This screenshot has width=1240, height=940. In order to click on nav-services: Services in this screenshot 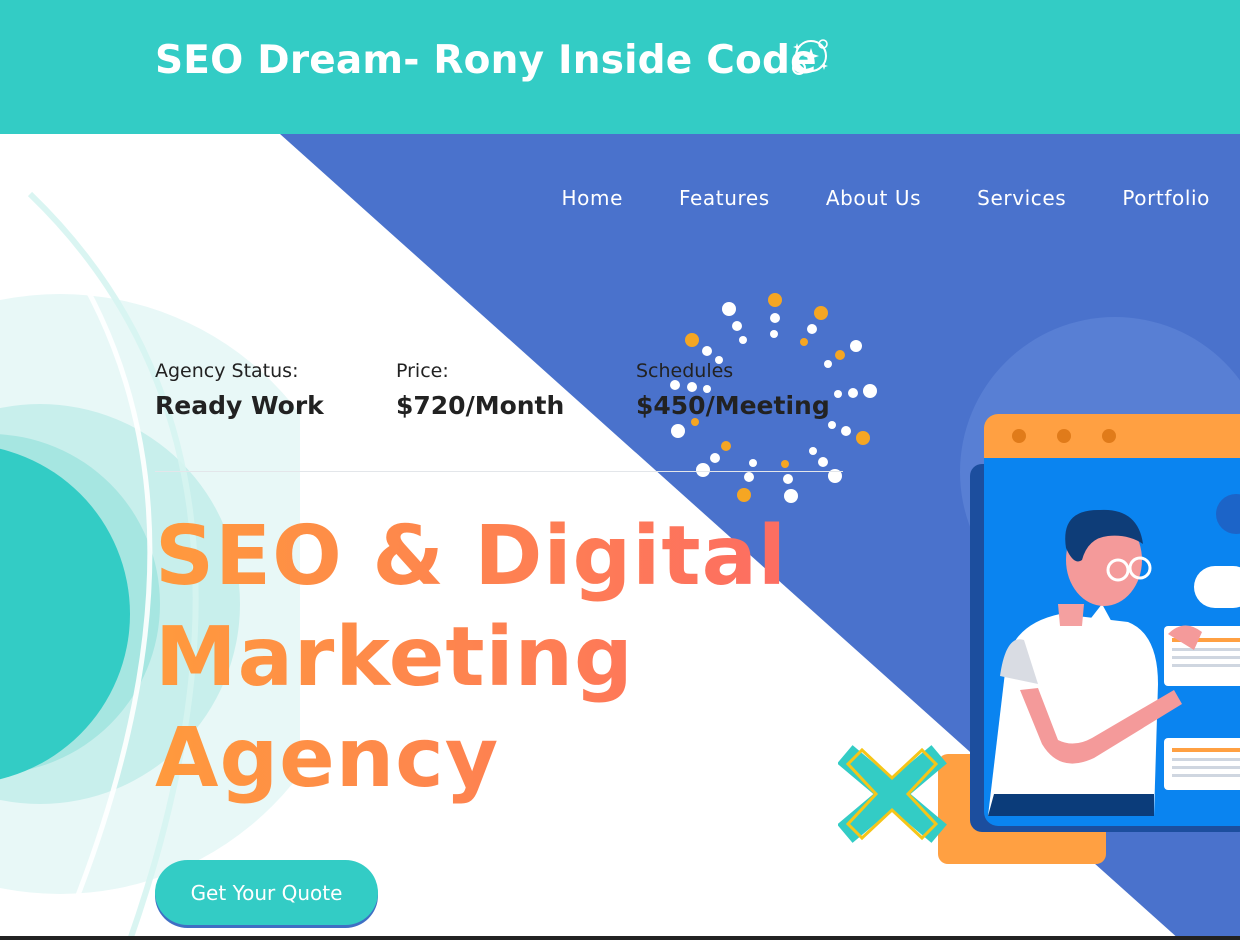, I will do `click(1021, 198)`.